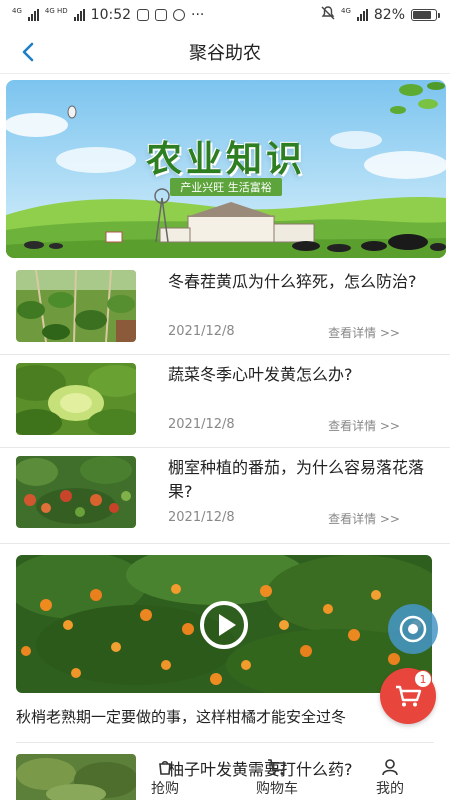 This screenshot has height=800, width=450. Describe the element at coordinates (260, 374) in the screenshot. I see `article-title: 蔬菜冬季心叶发黄怎么办?` at that location.